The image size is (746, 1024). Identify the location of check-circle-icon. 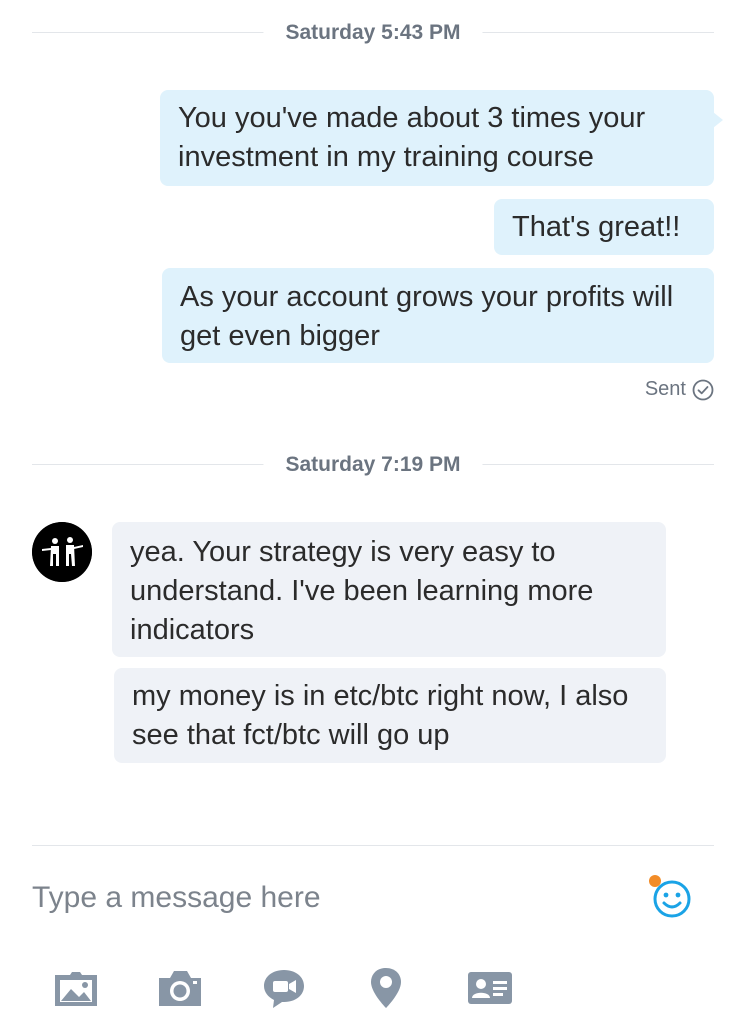
(703, 390).